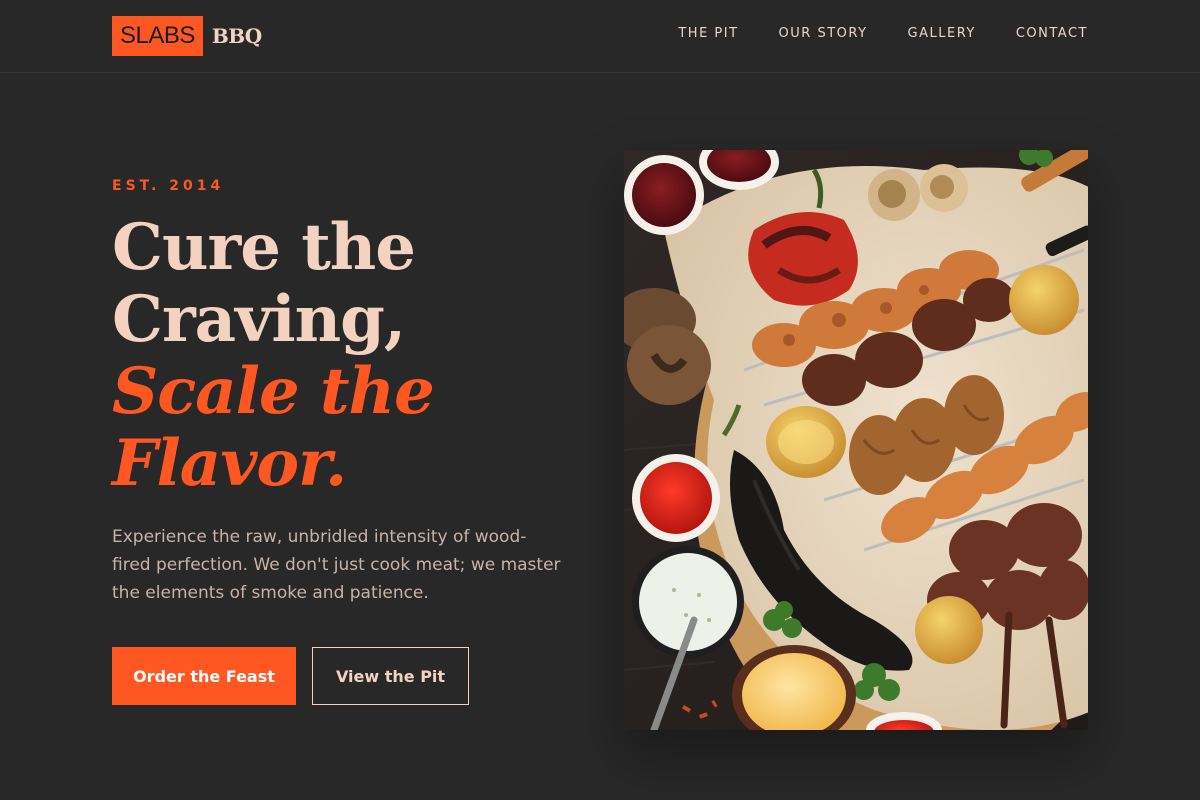 The height and width of the screenshot is (800, 1200). I want to click on nav-item-the-pit: THE PIT, so click(708, 33).